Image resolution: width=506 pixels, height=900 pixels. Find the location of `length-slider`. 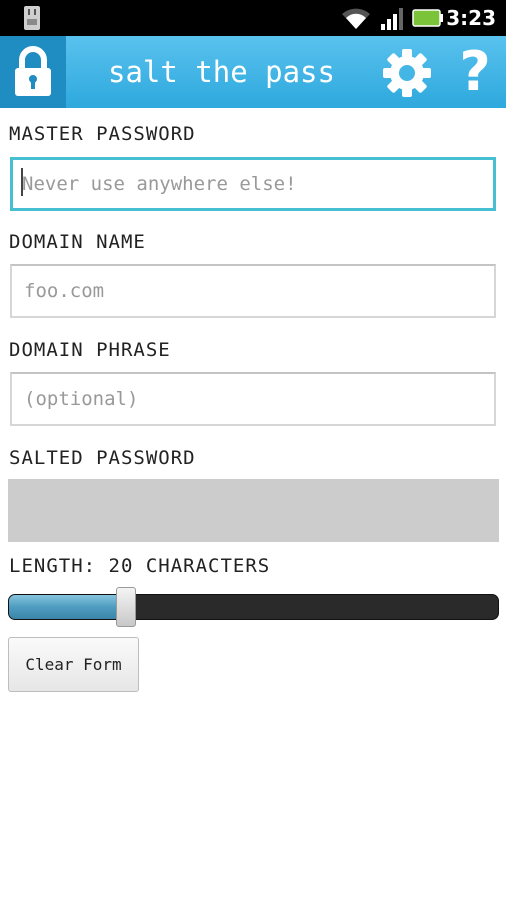

length-slider is located at coordinates (253, 607).